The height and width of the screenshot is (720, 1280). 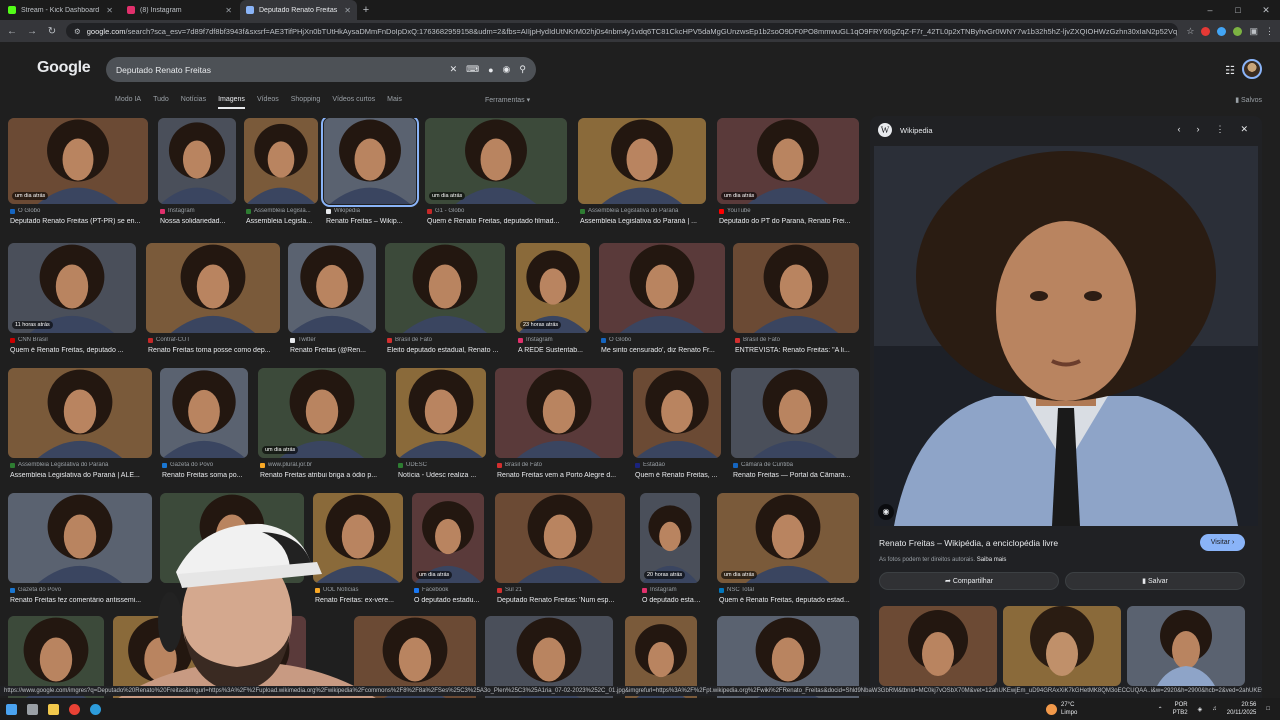 What do you see at coordinates (670, 538) in the screenshot?
I see `thumbnail: 20 horas atrás` at bounding box center [670, 538].